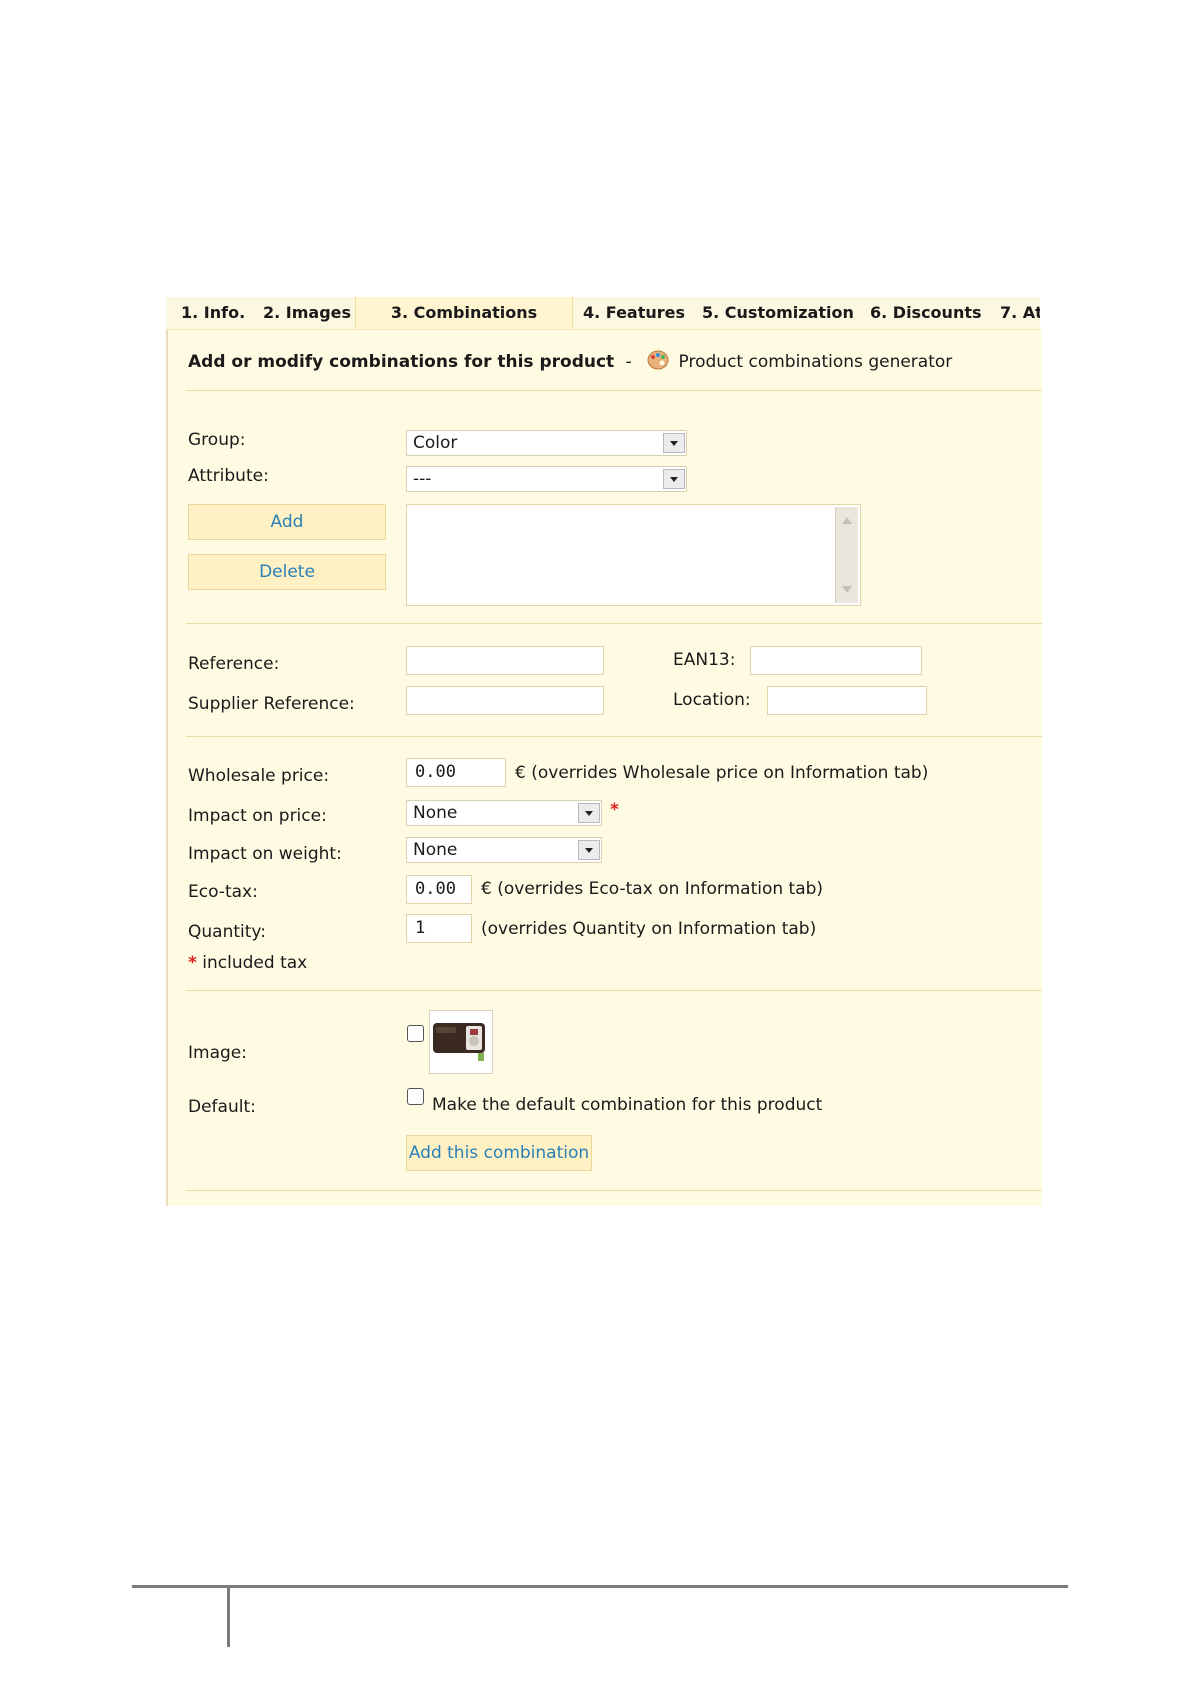 Image resolution: width=1191 pixels, height=1684 pixels. I want to click on product-thumbnail, so click(461, 1042).